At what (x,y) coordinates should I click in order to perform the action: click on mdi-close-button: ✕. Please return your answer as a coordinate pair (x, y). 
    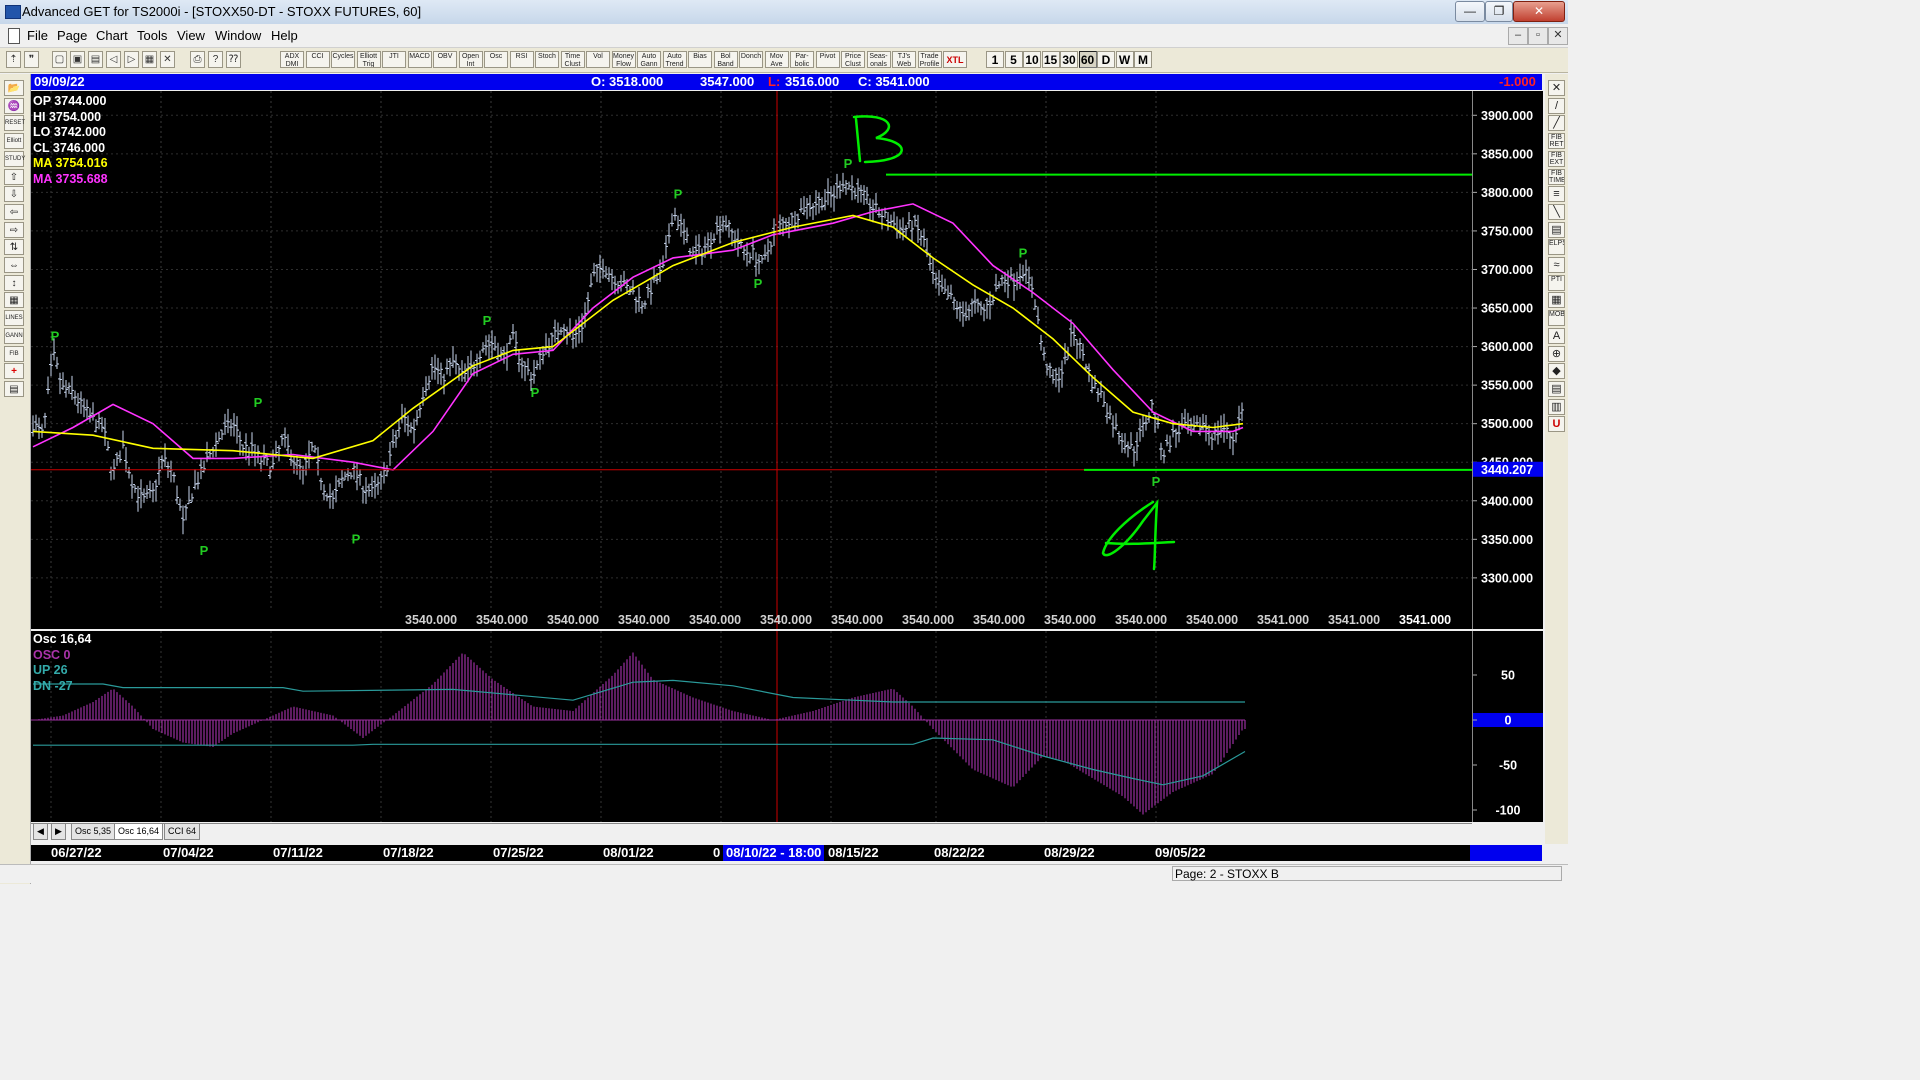
    Looking at the image, I should click on (1558, 36).